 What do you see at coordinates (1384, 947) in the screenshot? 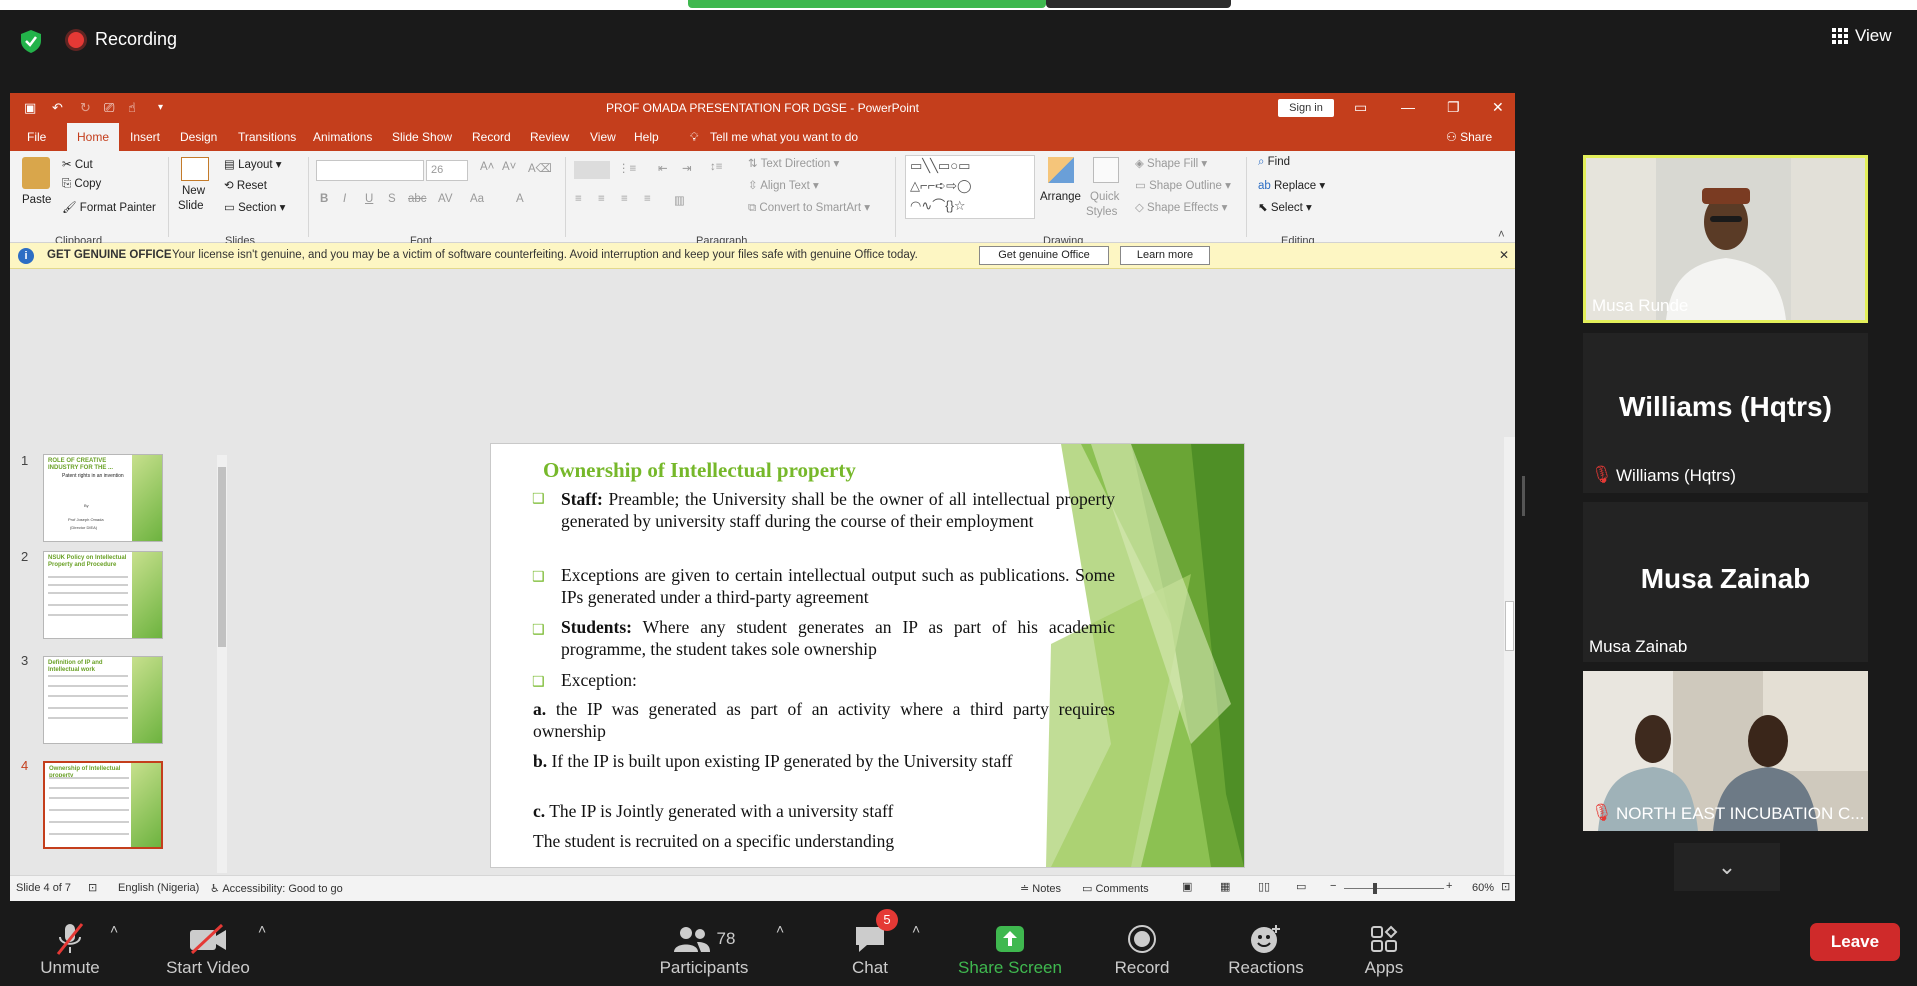
I see `apps-button: Apps` at bounding box center [1384, 947].